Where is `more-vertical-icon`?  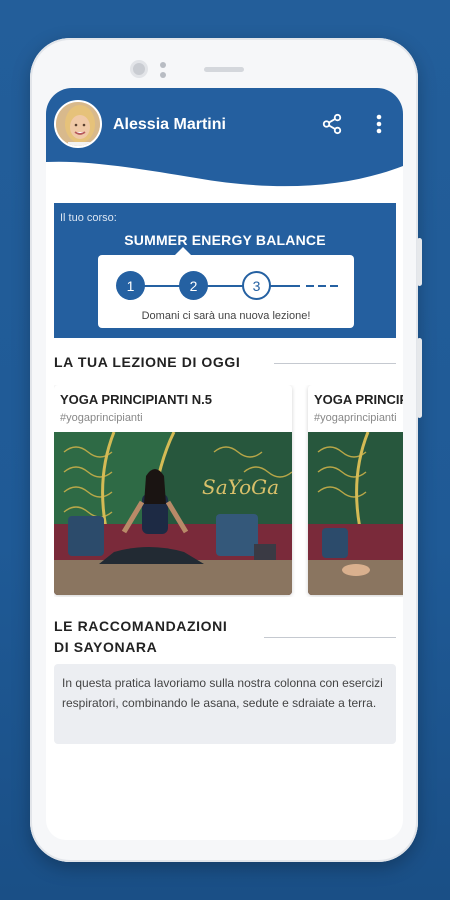 more-vertical-icon is located at coordinates (379, 124).